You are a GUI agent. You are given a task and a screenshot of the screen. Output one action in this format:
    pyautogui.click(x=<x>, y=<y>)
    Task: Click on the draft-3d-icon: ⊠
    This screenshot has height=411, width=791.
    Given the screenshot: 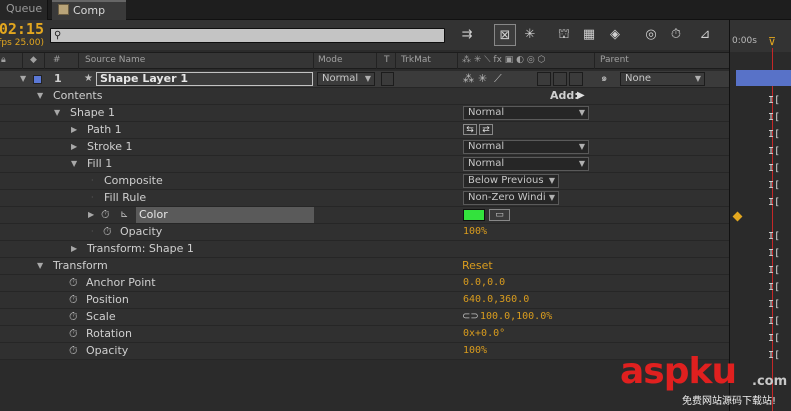 What is the action you would take?
    pyautogui.click(x=505, y=35)
    